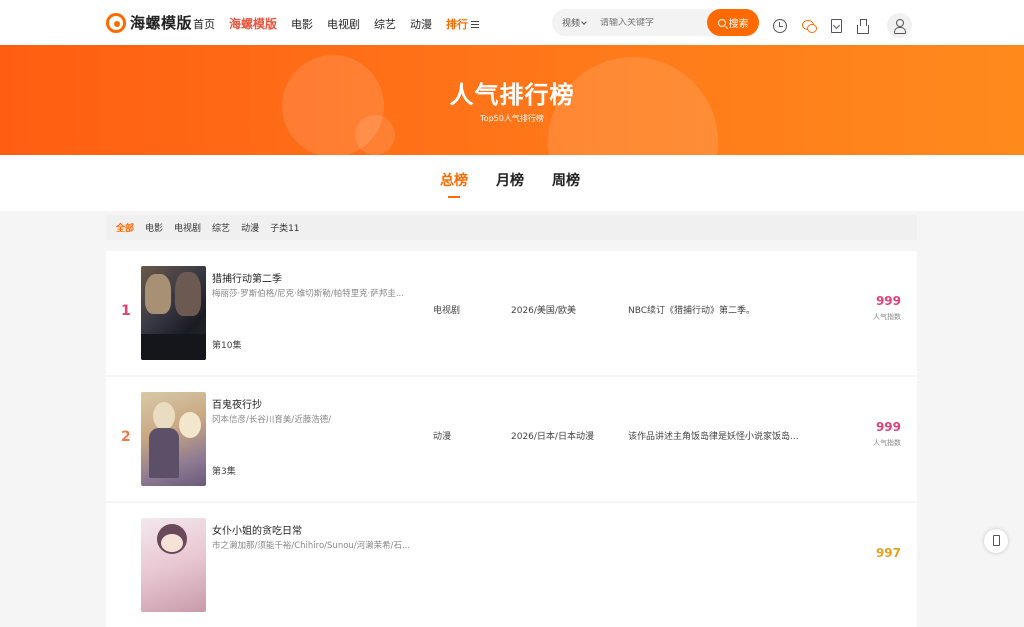 The height and width of the screenshot is (627, 1024). I want to click on site-logo: 海螺模版, so click(149, 22).